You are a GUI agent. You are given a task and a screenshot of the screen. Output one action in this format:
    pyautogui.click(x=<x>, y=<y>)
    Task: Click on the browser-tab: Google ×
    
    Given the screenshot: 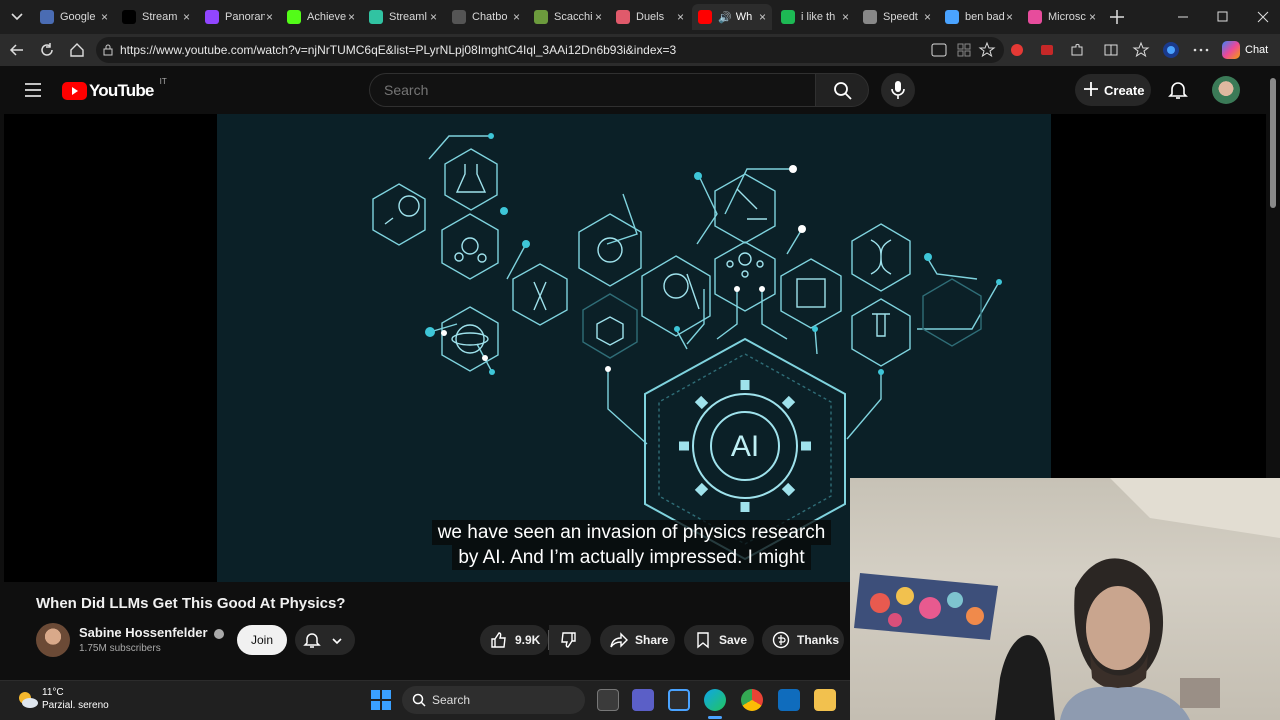 What is the action you would take?
    pyautogui.click(x=74, y=17)
    